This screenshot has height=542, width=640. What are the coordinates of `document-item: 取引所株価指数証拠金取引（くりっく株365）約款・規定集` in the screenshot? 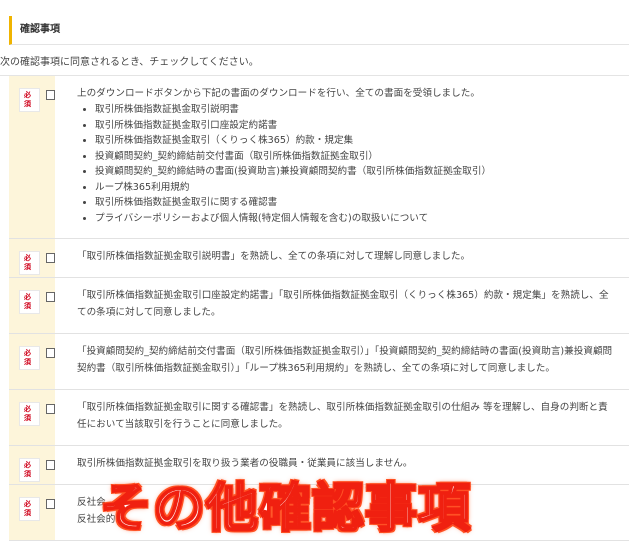 It's located at (356, 141).